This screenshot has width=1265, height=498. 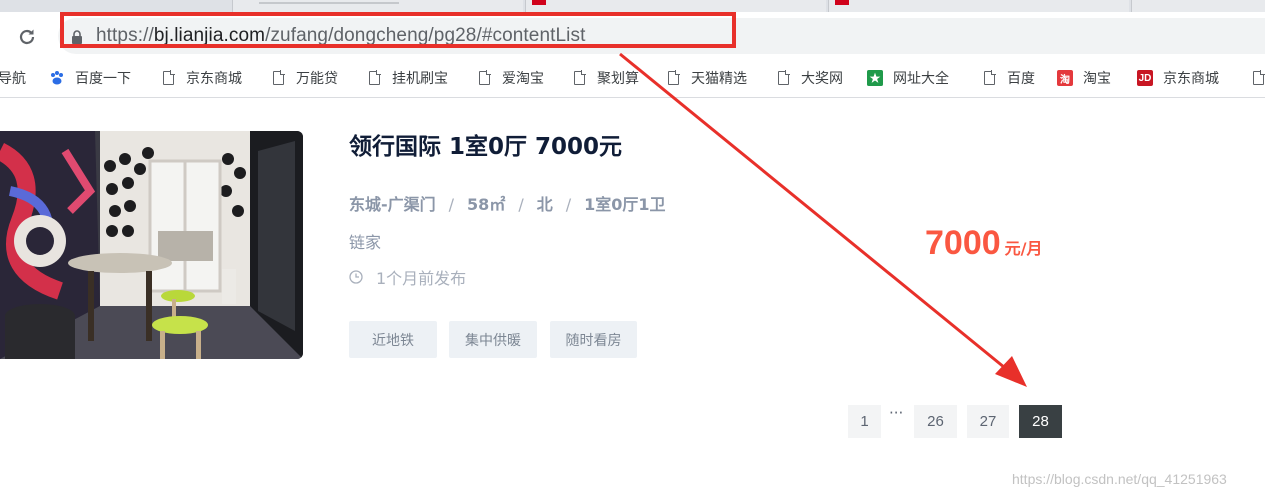 I want to click on tab-strip, so click(x=632, y=6).